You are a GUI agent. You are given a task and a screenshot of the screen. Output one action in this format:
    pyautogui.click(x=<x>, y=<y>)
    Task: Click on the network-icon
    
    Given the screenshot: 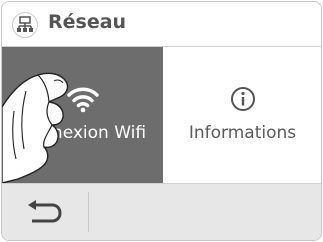 What is the action you would take?
    pyautogui.click(x=25, y=25)
    